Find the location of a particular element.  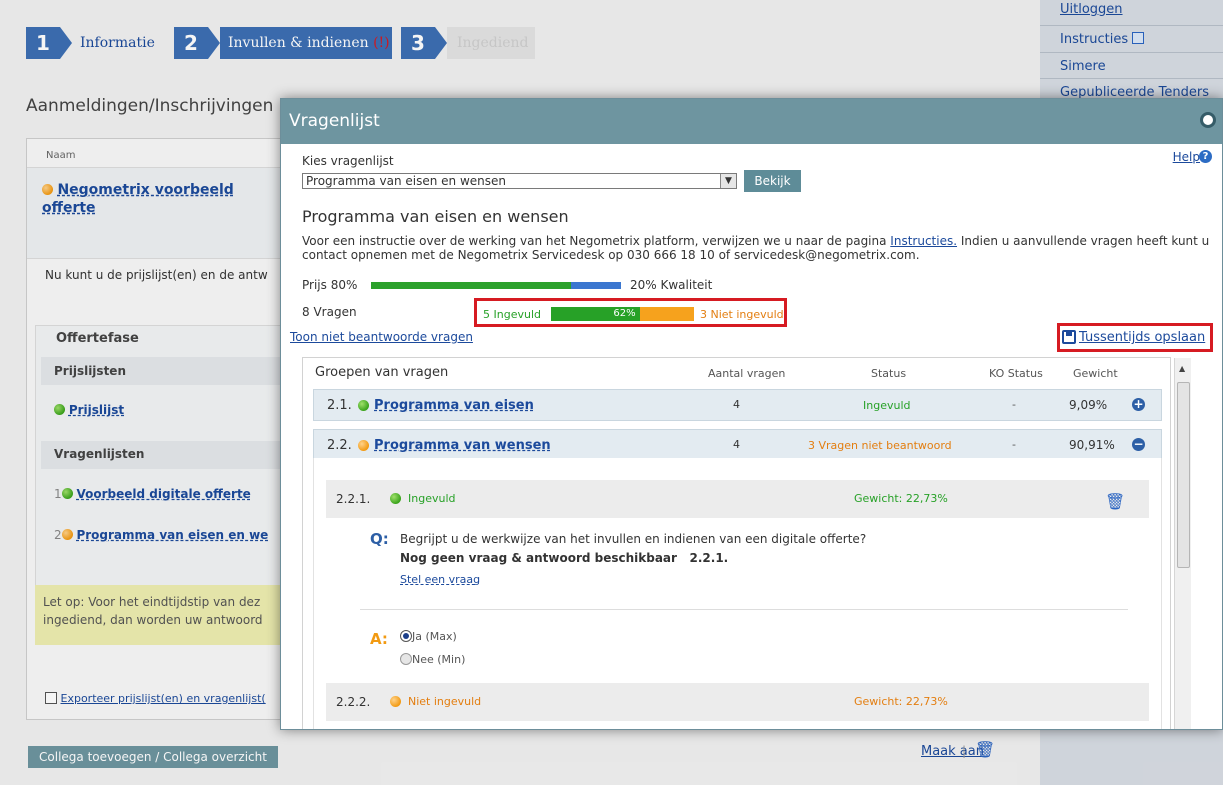

ingevuld-count: 5 Ingevuld is located at coordinates (512, 314).